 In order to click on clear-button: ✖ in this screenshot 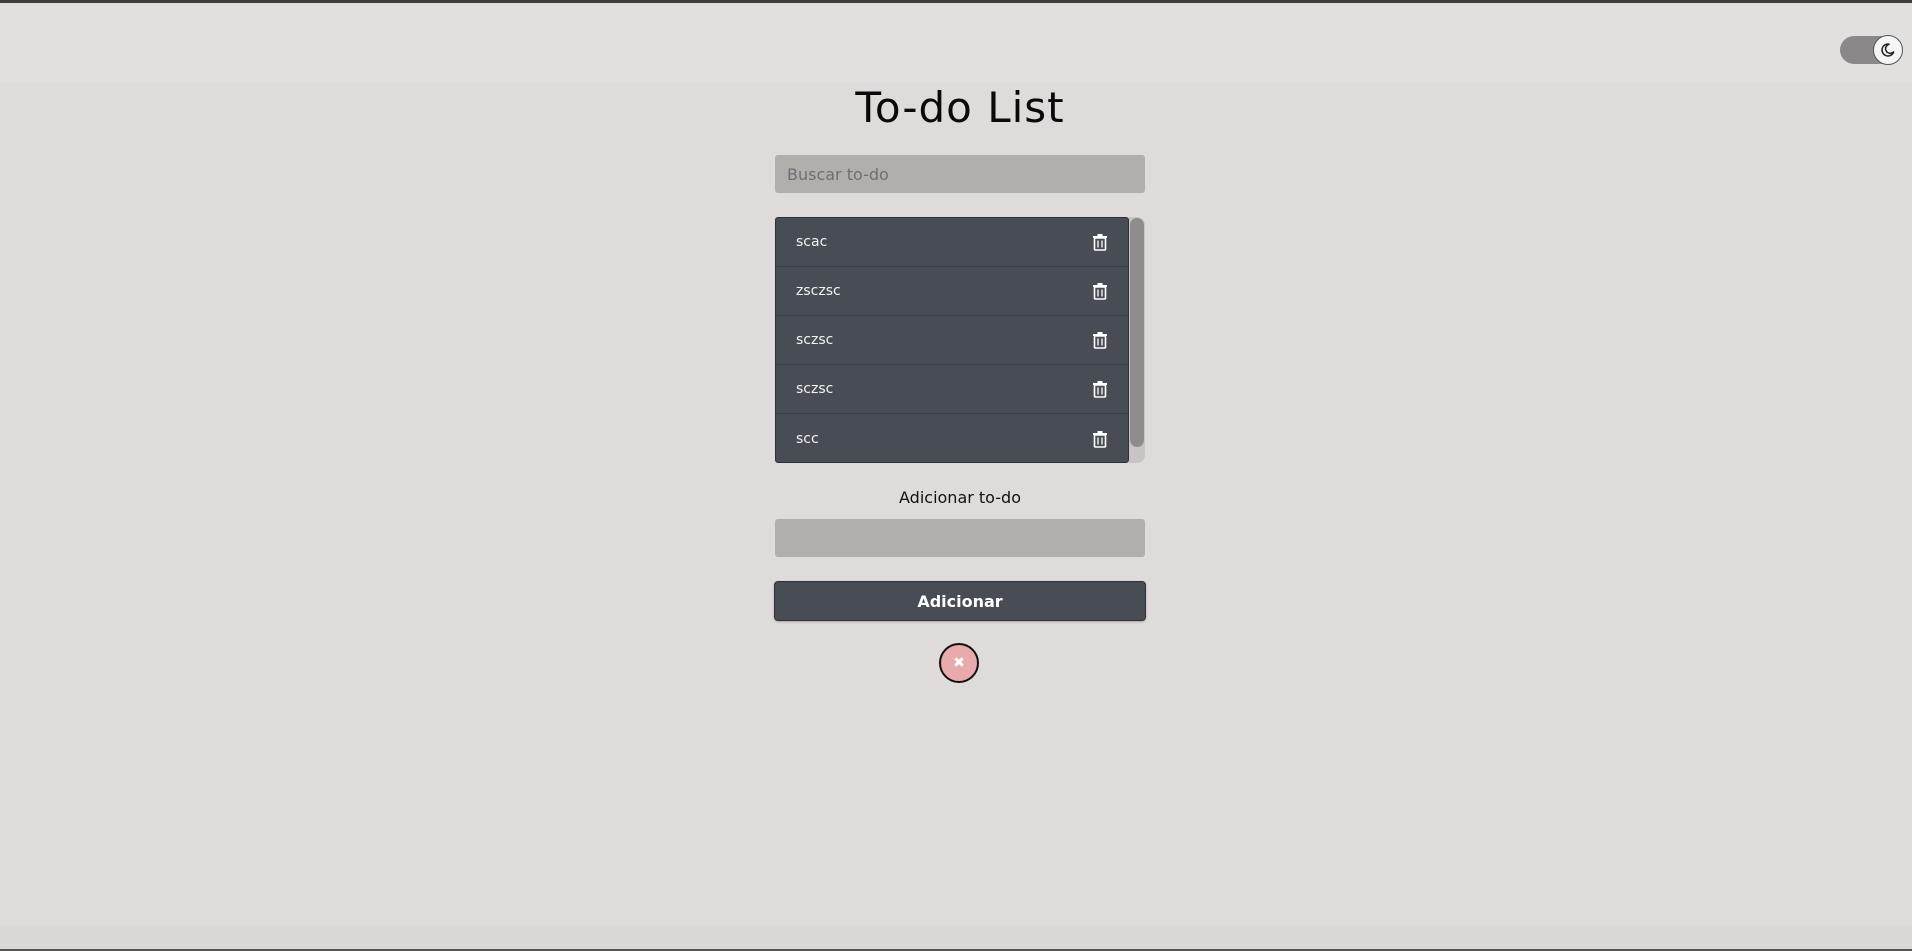, I will do `click(959, 663)`.